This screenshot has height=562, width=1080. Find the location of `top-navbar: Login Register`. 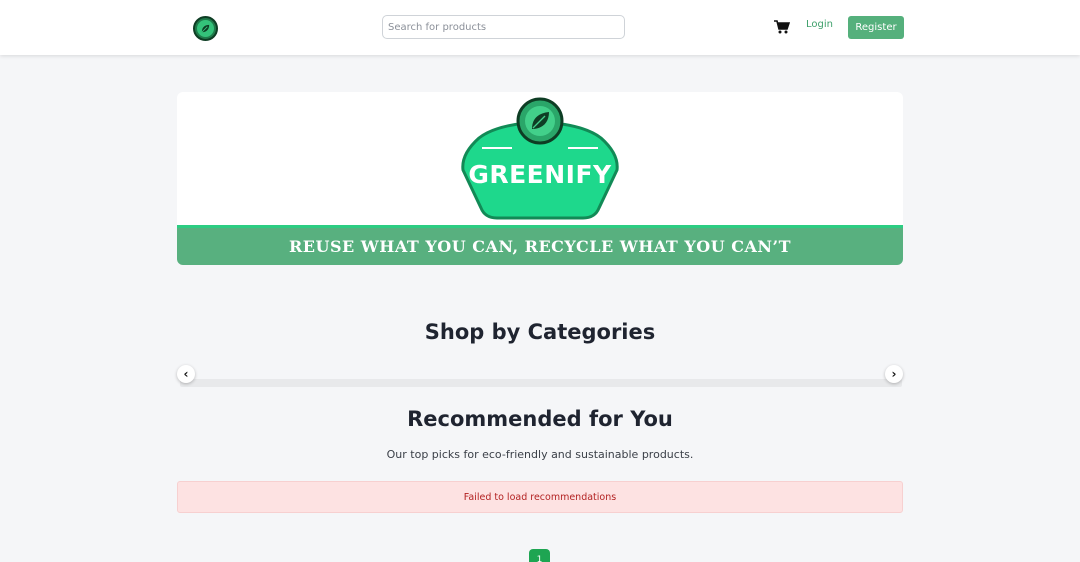

top-navbar: Login Register is located at coordinates (540, 27).